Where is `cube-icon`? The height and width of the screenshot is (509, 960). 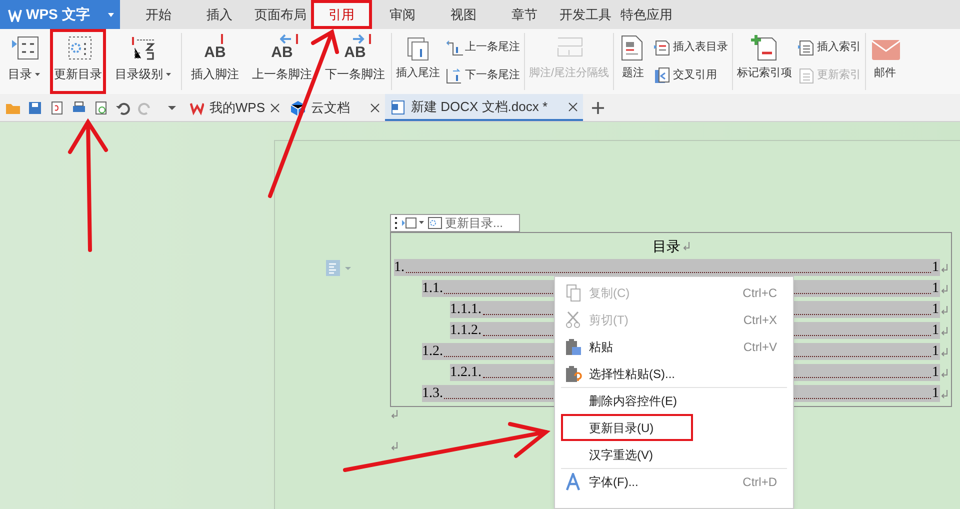 cube-icon is located at coordinates (298, 108).